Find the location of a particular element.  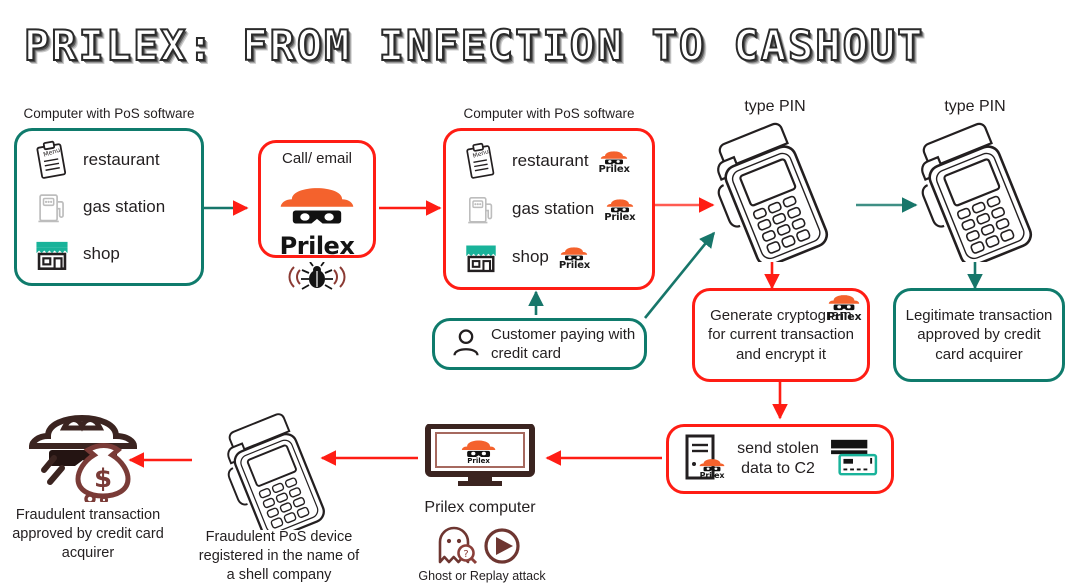

list-item: gas station is located at coordinates (109, 207).